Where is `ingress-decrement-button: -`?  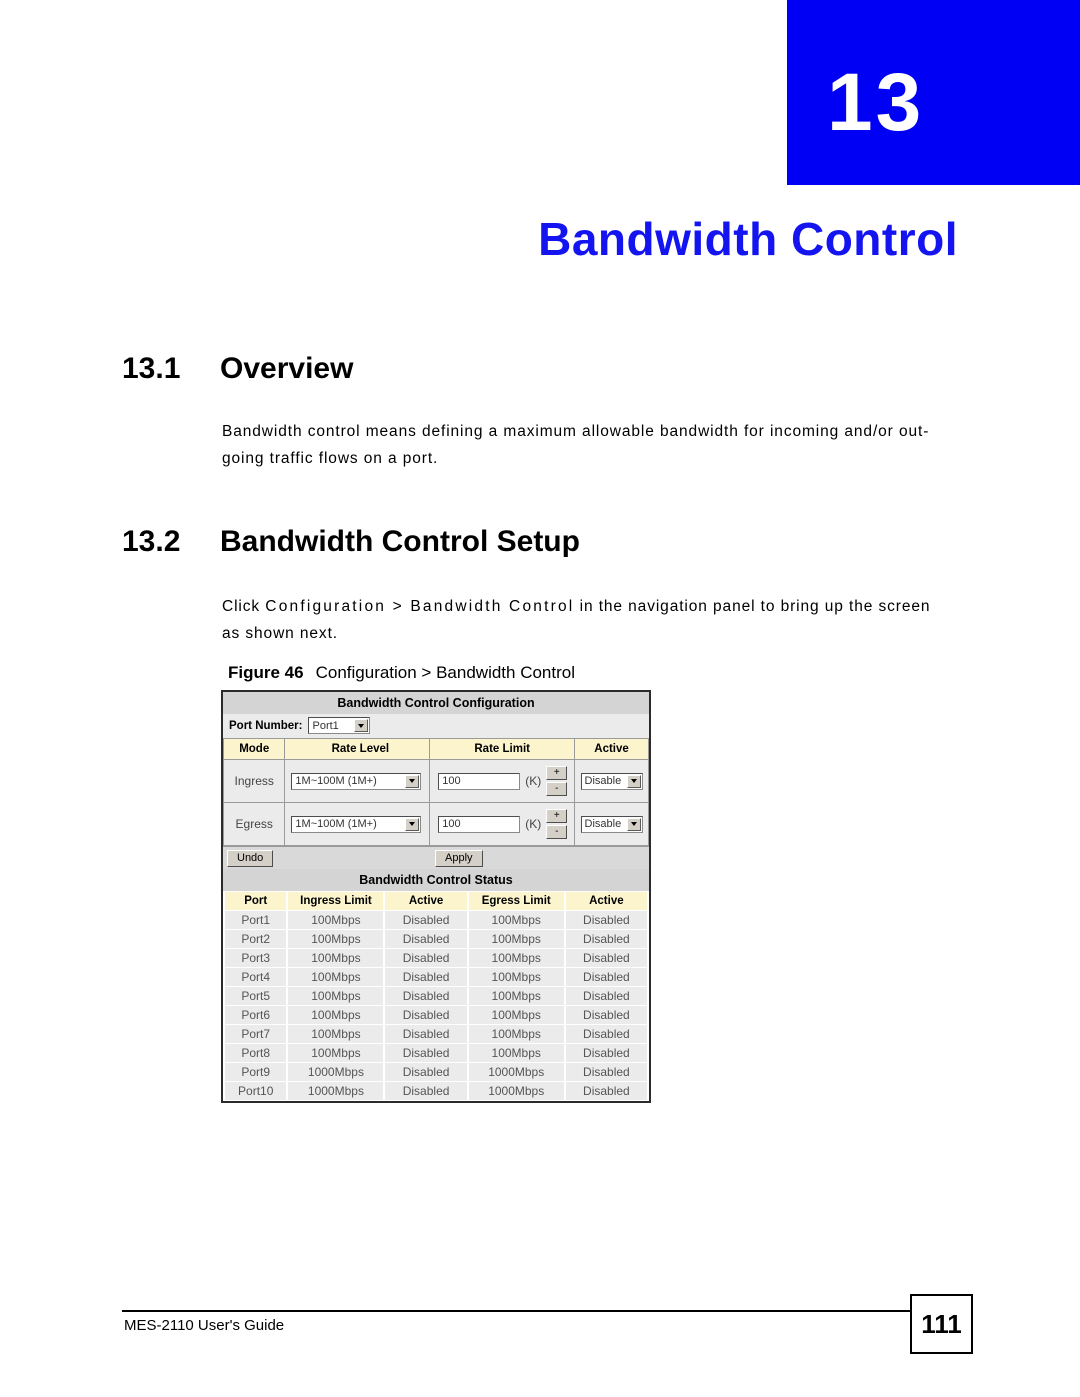
ingress-decrement-button: - is located at coordinates (557, 789).